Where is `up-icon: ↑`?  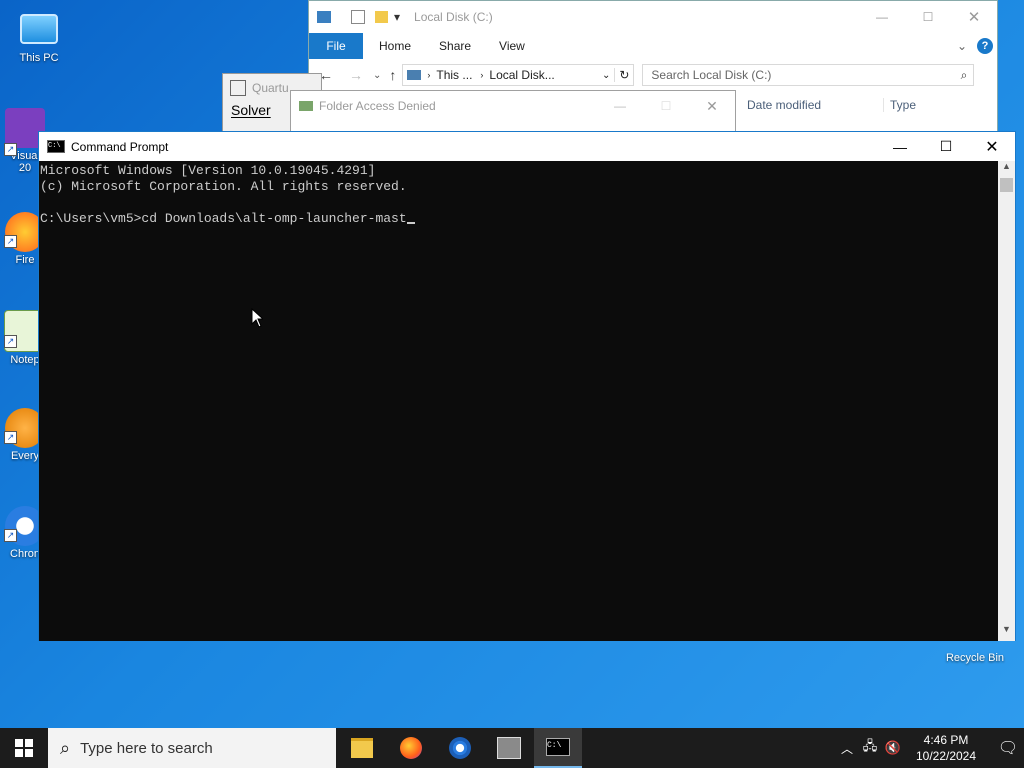 up-icon: ↑ is located at coordinates (392, 75).